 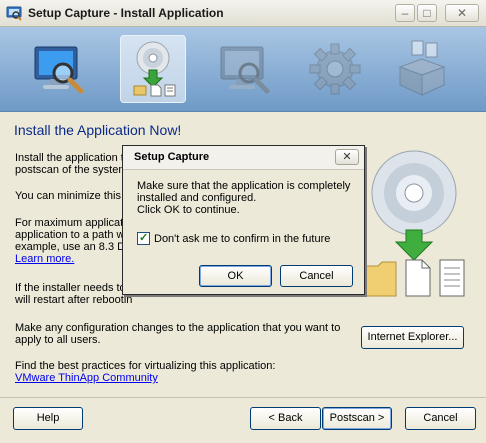 What do you see at coordinates (69, 158) in the screenshot?
I see `text-line: Install the application t` at bounding box center [69, 158].